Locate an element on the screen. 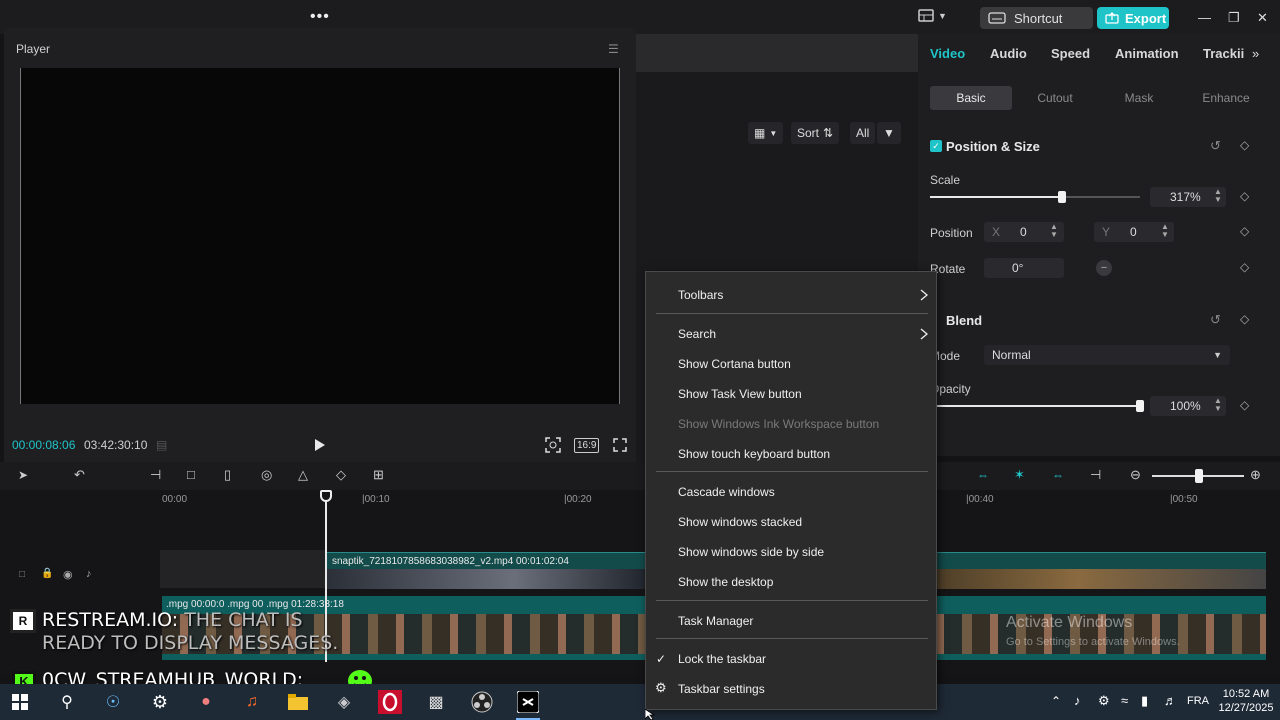  zoom-slider-knob is located at coordinates (1199, 476).